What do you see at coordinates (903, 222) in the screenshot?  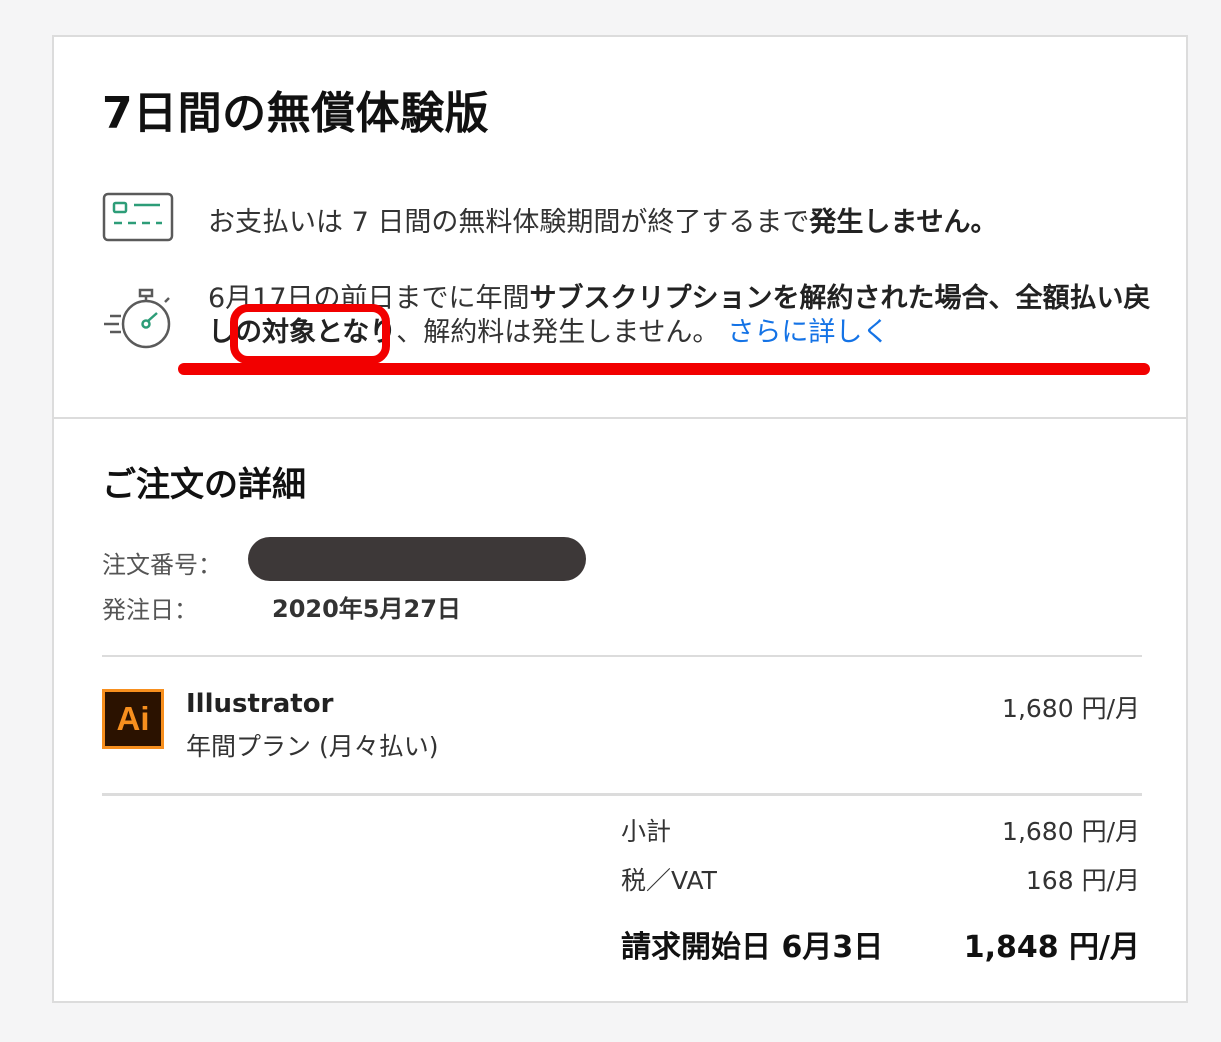 I see `payment-note-emphasis: 発生しません。` at bounding box center [903, 222].